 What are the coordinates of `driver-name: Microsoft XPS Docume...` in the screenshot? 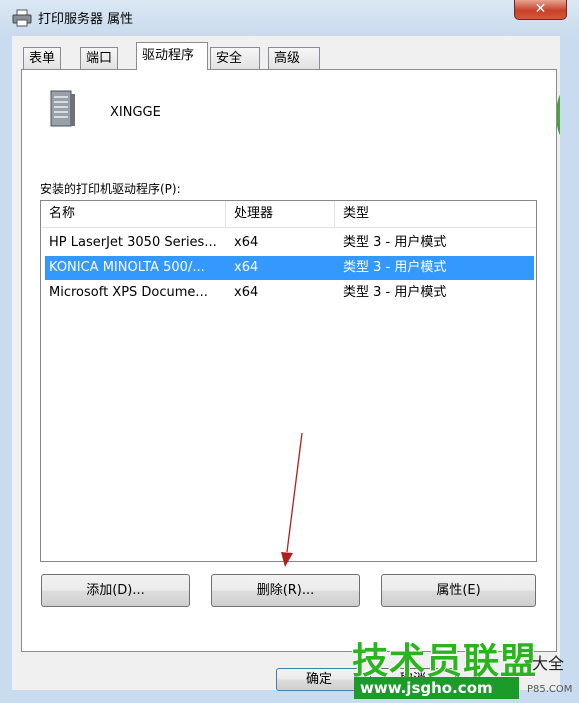 It's located at (128, 292).